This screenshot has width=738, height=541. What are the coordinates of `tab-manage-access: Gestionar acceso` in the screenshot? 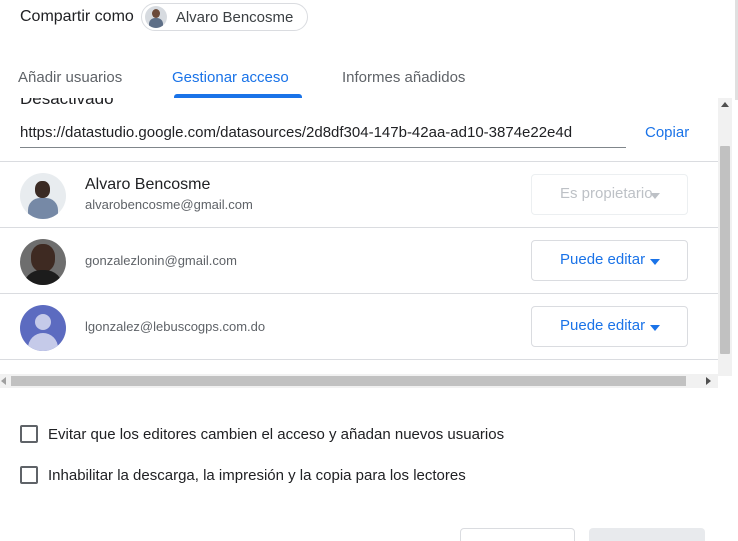 It's located at (230, 77).